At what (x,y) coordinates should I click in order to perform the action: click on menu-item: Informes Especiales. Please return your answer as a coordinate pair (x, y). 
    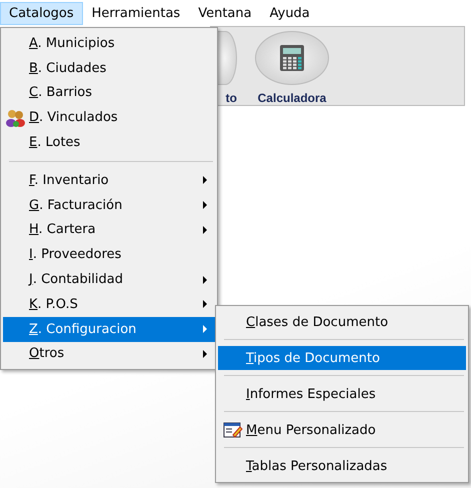
    Looking at the image, I should click on (342, 394).